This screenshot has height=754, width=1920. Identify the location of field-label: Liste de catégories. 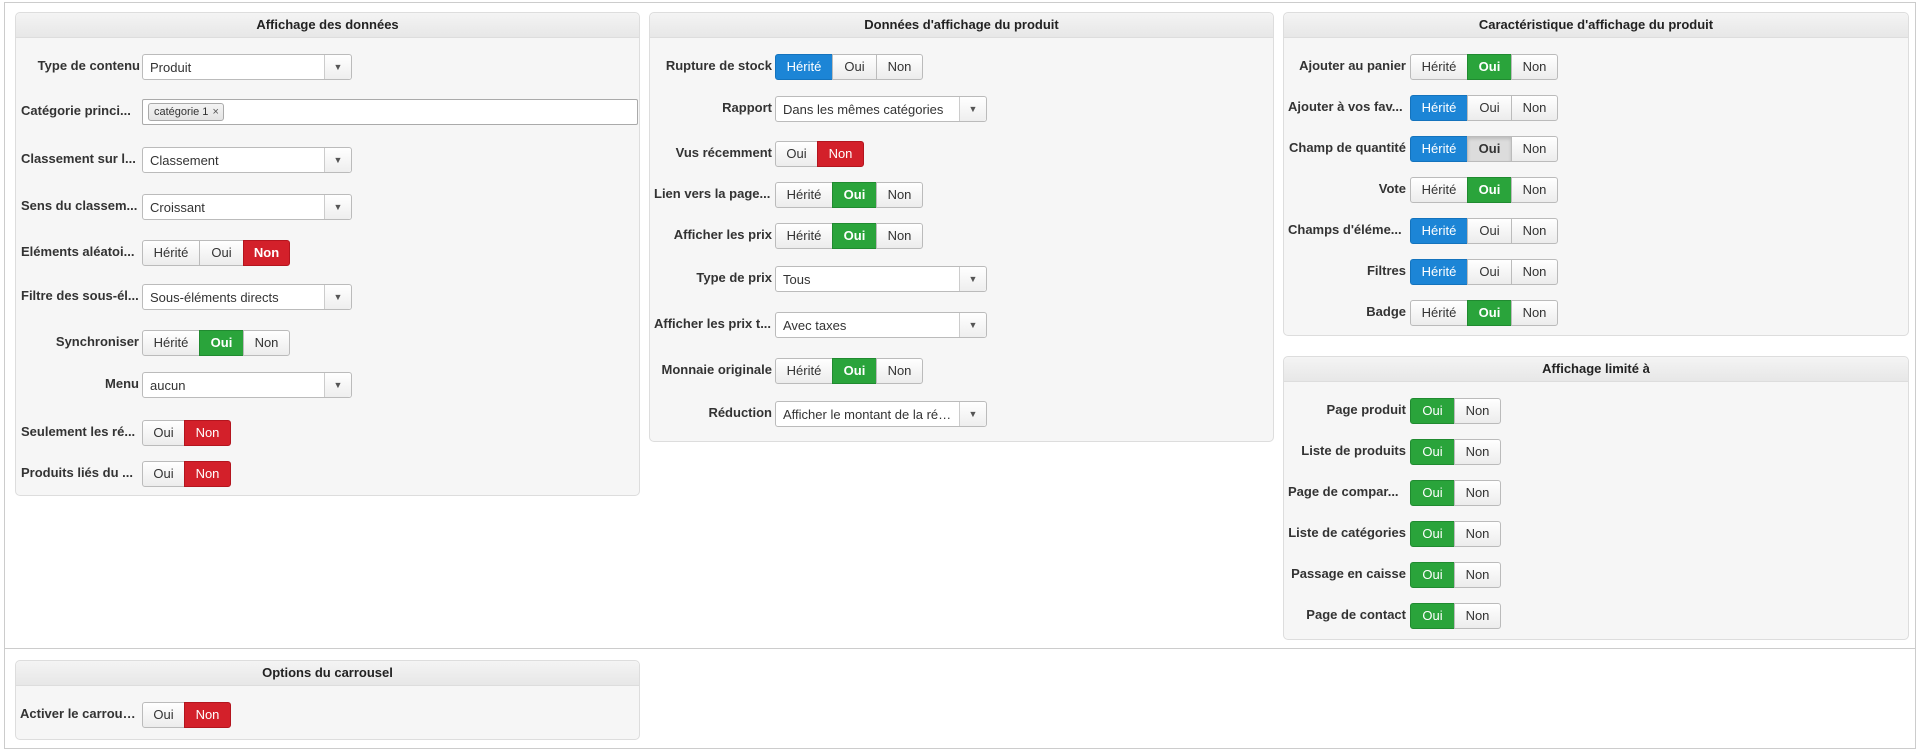
(1347, 532).